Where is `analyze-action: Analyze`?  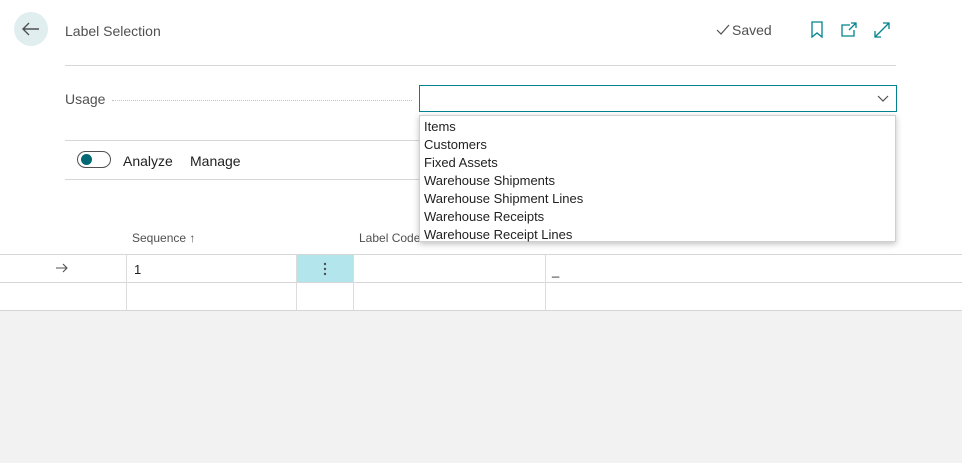 analyze-action: Analyze is located at coordinates (148, 161).